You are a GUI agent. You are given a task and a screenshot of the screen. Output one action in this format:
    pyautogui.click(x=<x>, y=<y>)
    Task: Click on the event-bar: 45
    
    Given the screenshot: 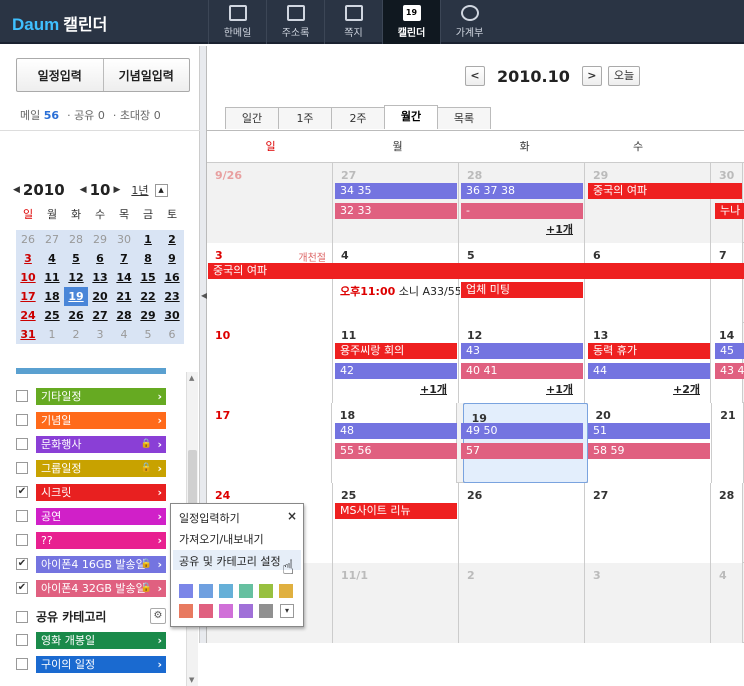 What is the action you would take?
    pyautogui.click(x=729, y=351)
    